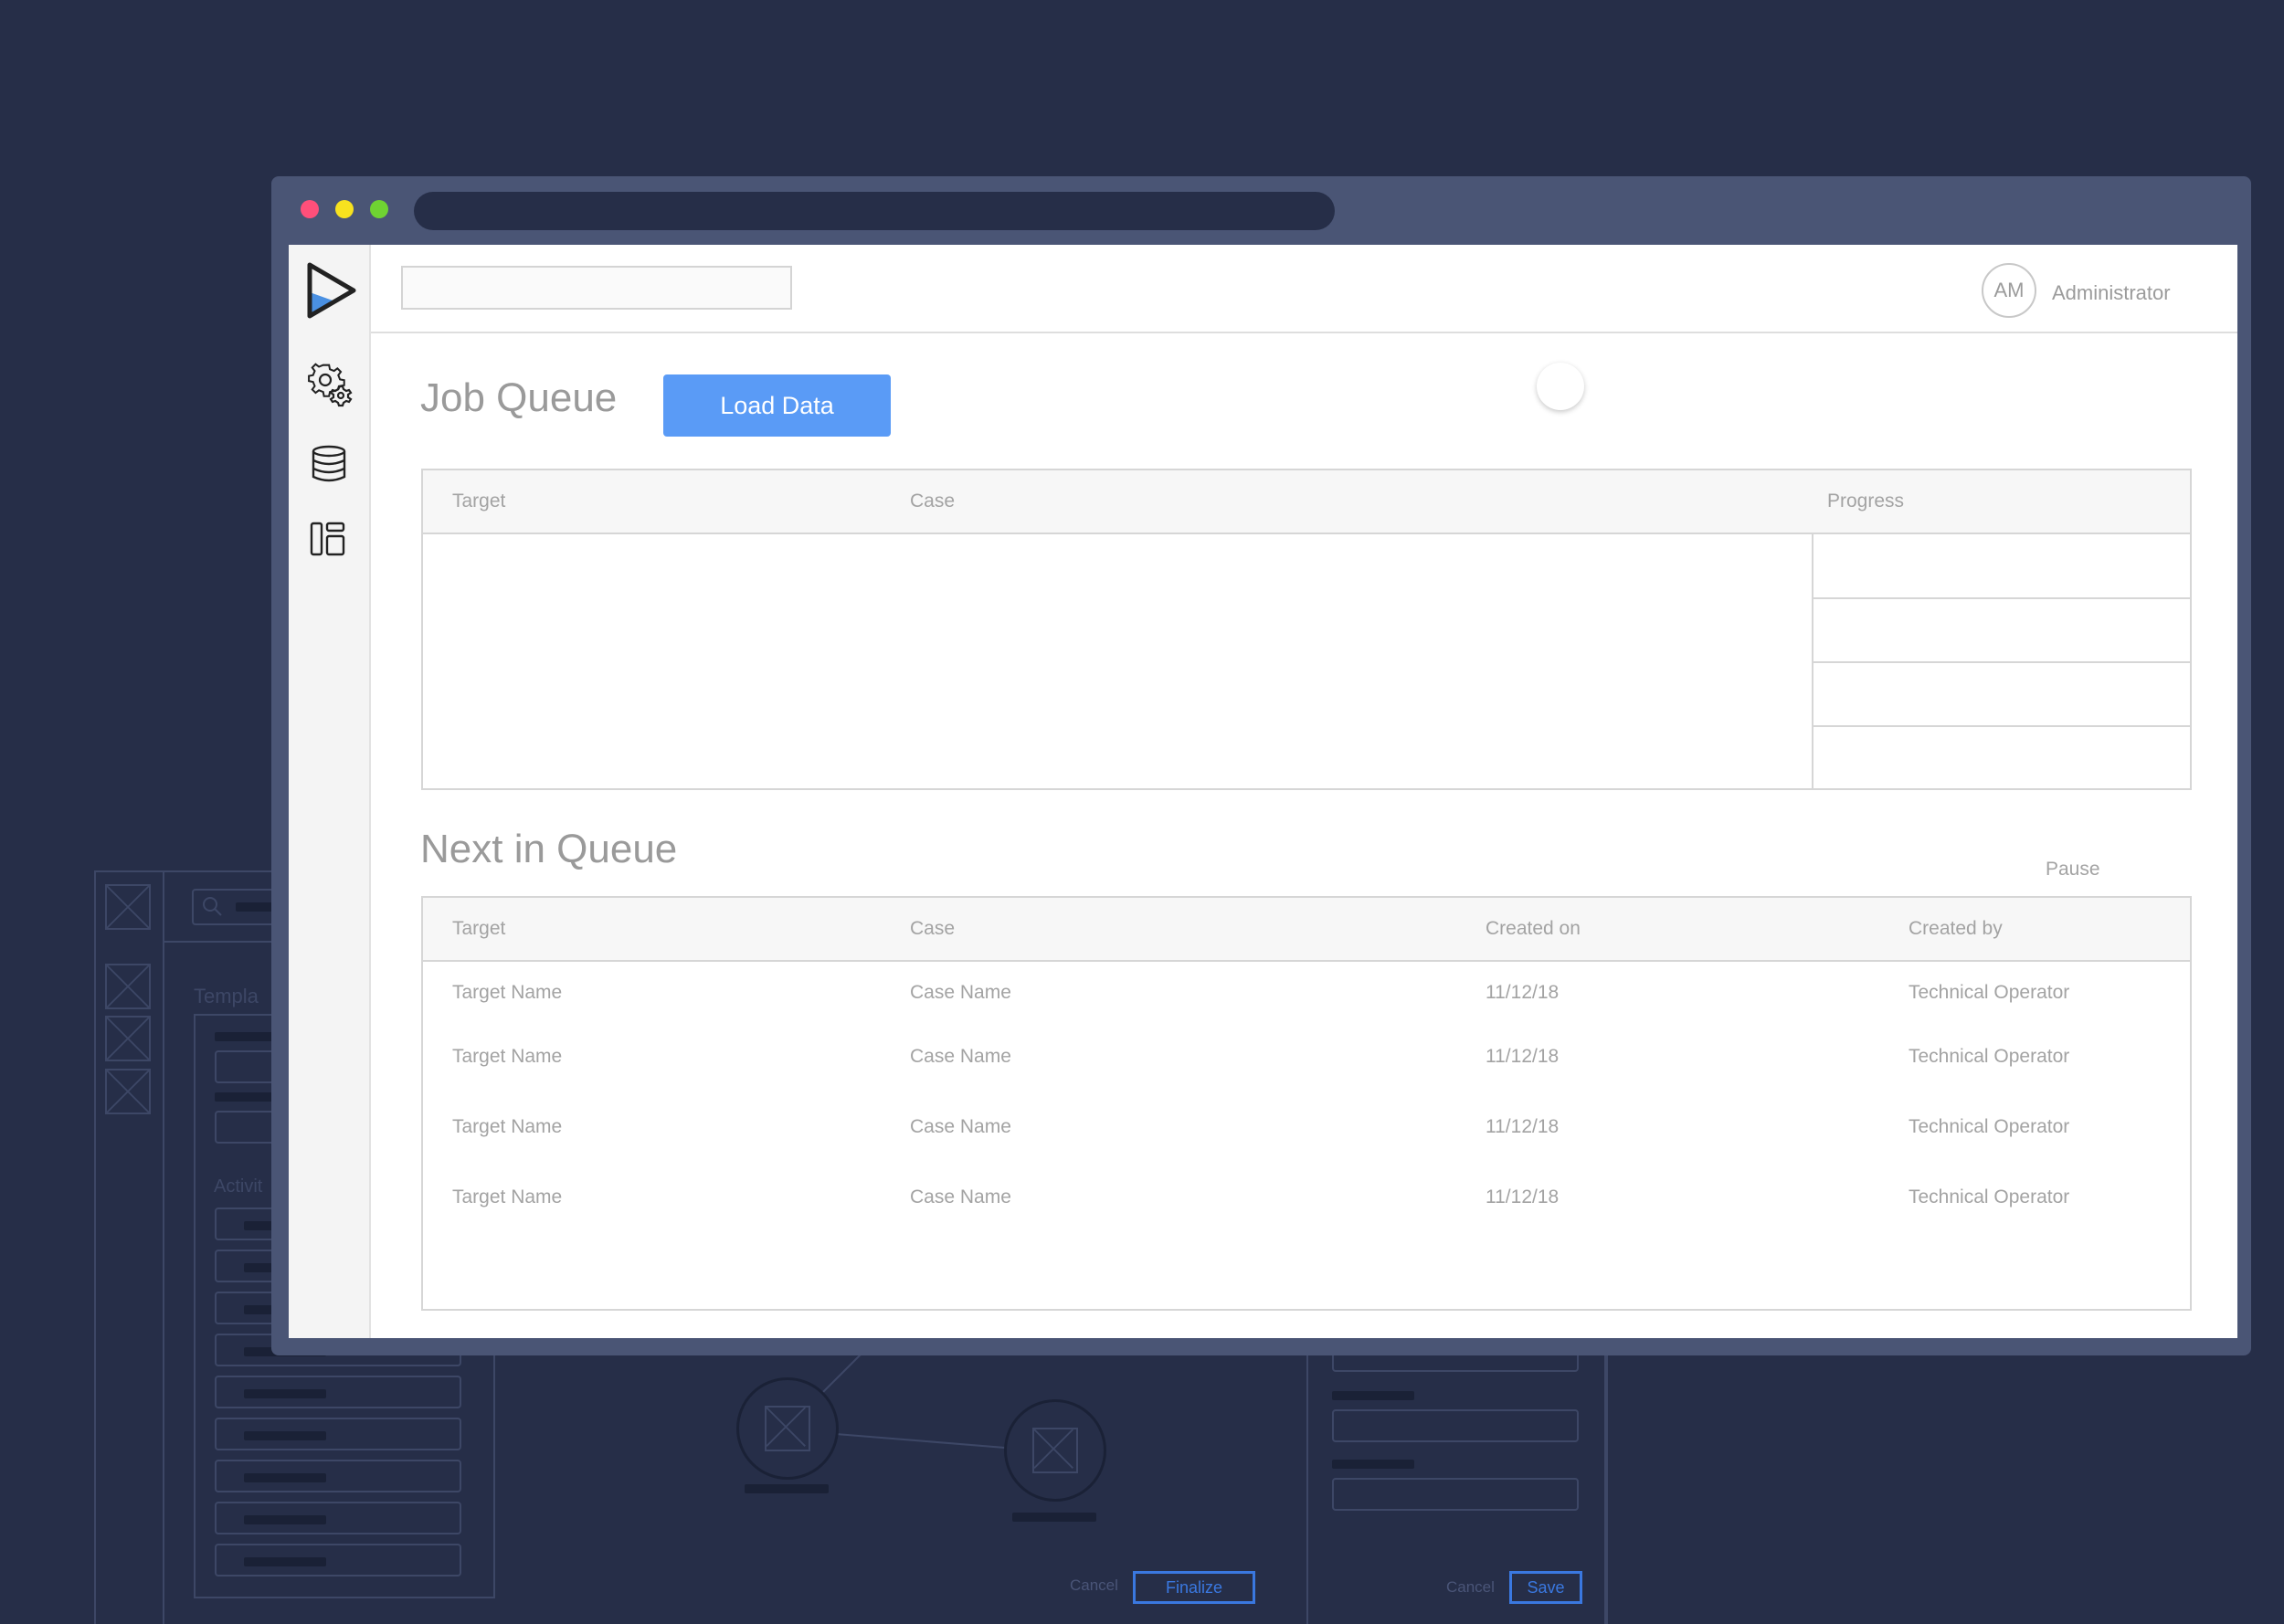 The width and height of the screenshot is (2284, 1624). I want to click on progress-column, so click(2001, 661).